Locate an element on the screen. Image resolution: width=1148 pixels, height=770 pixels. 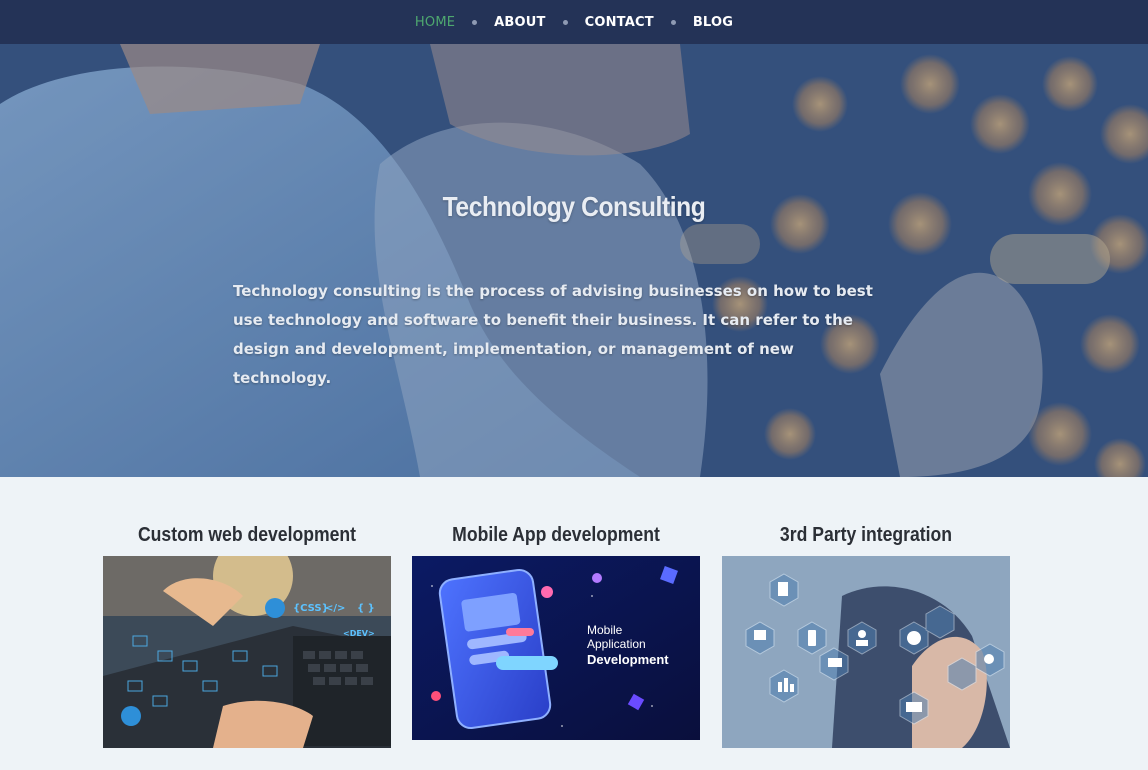
service-card-integration: 3rd Party integration is located at coordinates (866, 624).